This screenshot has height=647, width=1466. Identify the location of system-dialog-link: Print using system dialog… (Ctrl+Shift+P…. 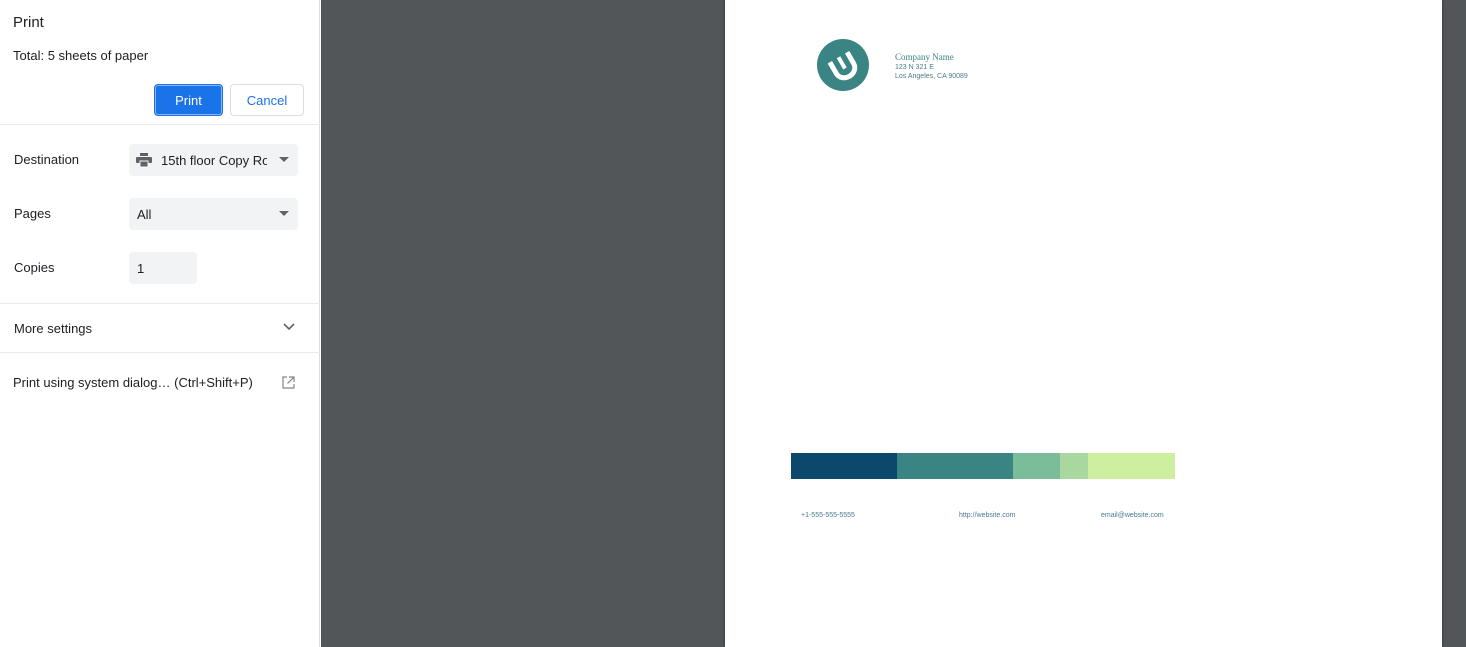
(133, 382).